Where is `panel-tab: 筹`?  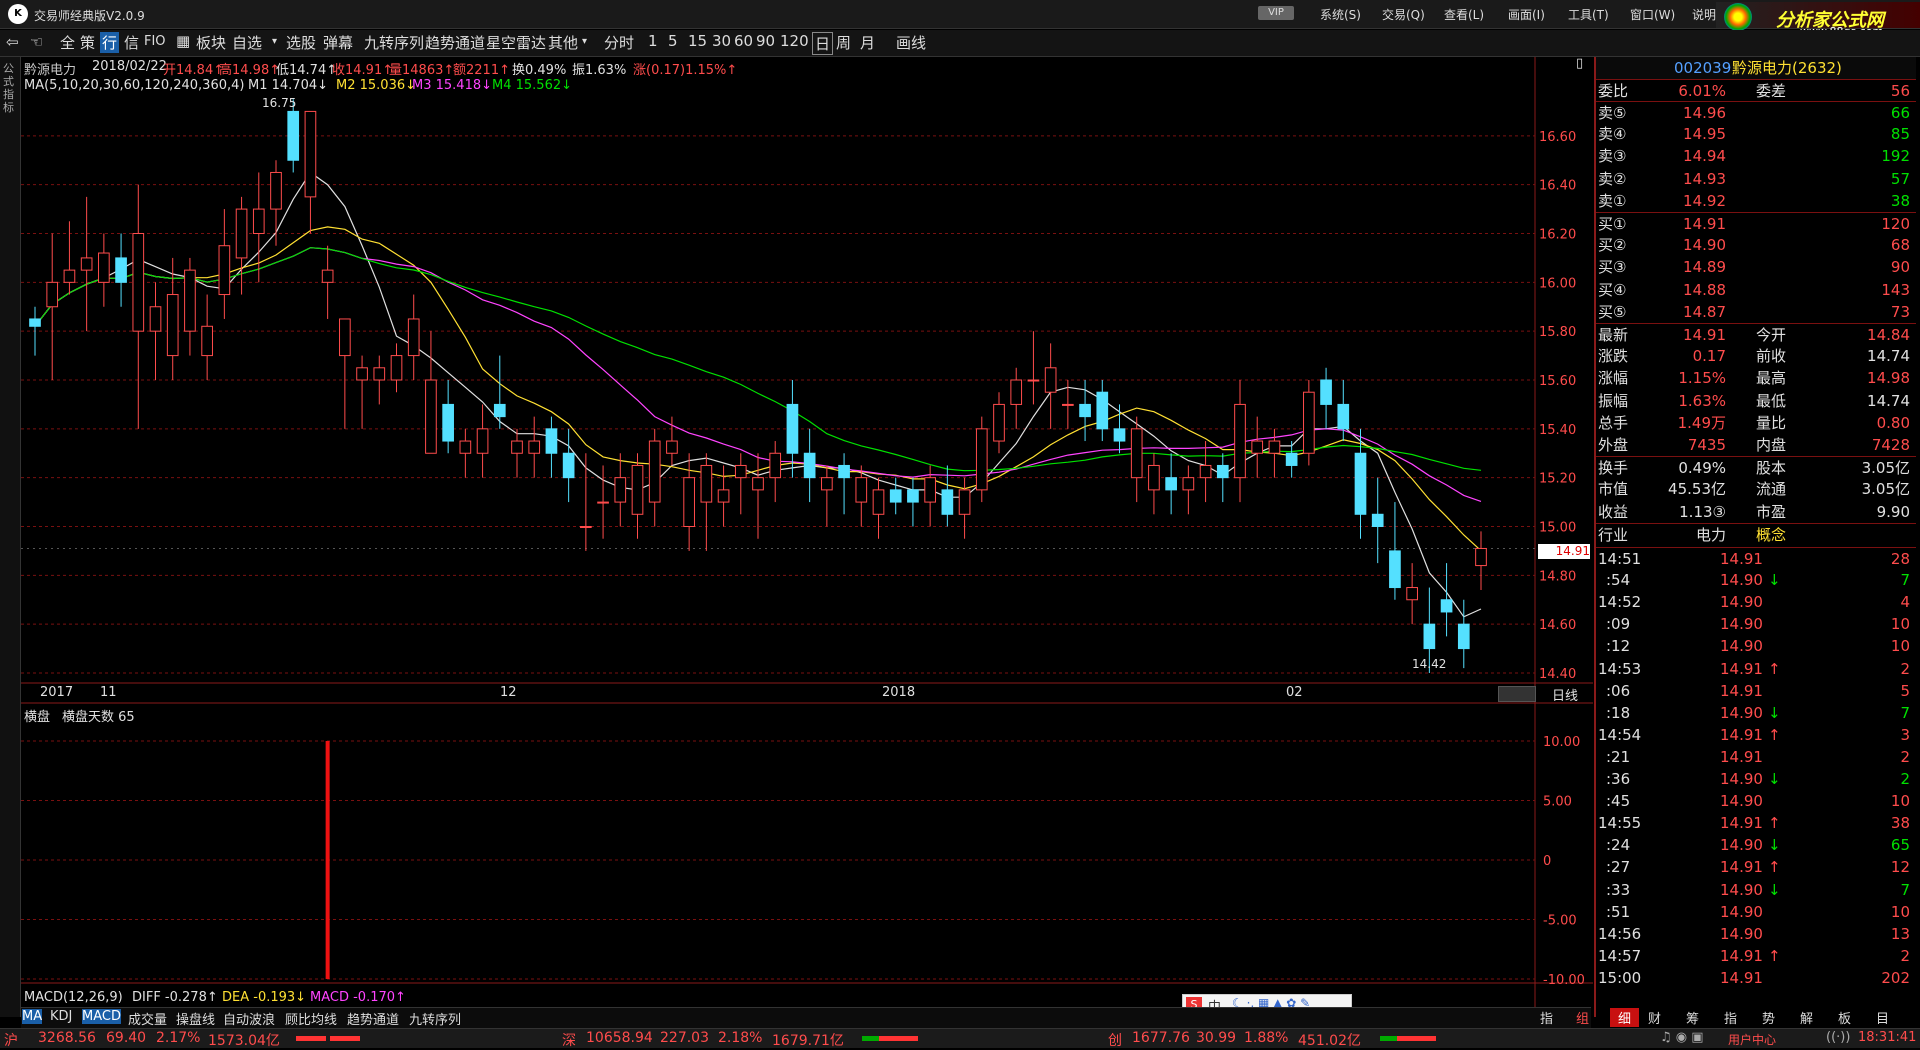
panel-tab: 筹 is located at coordinates (1692, 1017).